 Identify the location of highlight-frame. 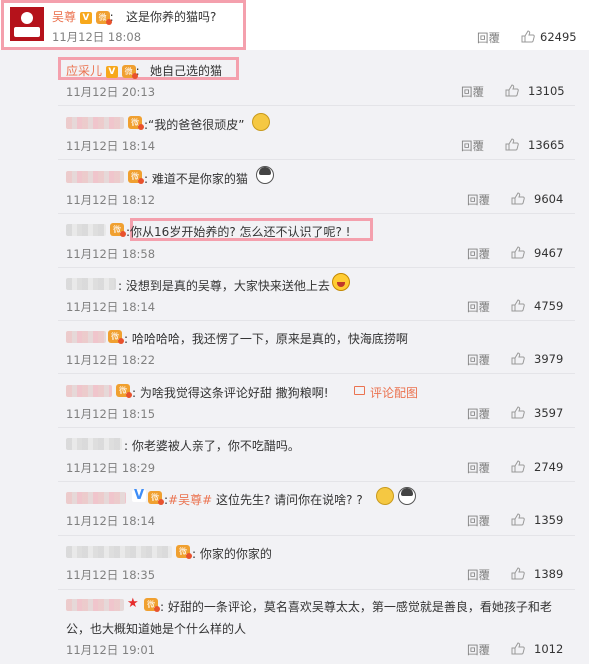
(123, 25).